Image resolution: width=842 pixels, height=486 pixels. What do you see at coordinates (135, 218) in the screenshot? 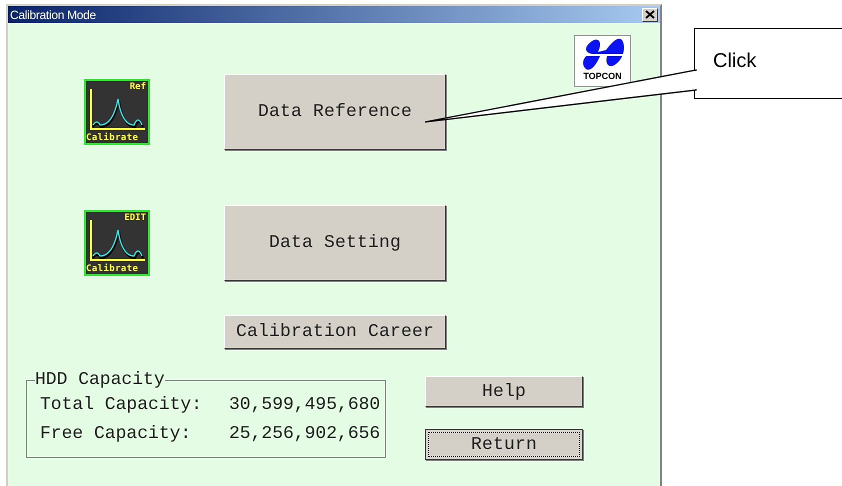
I see `icon-tag: EDIT` at bounding box center [135, 218].